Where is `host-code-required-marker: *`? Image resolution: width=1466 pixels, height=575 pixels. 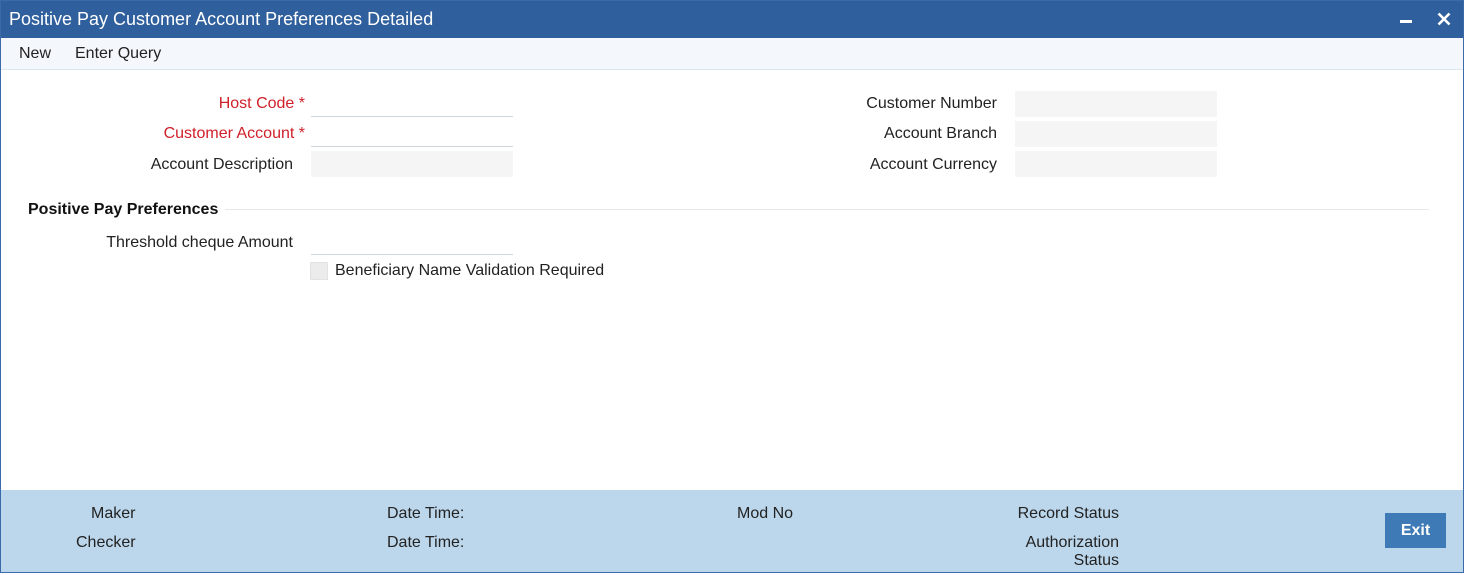 host-code-required-marker: * is located at coordinates (301, 103).